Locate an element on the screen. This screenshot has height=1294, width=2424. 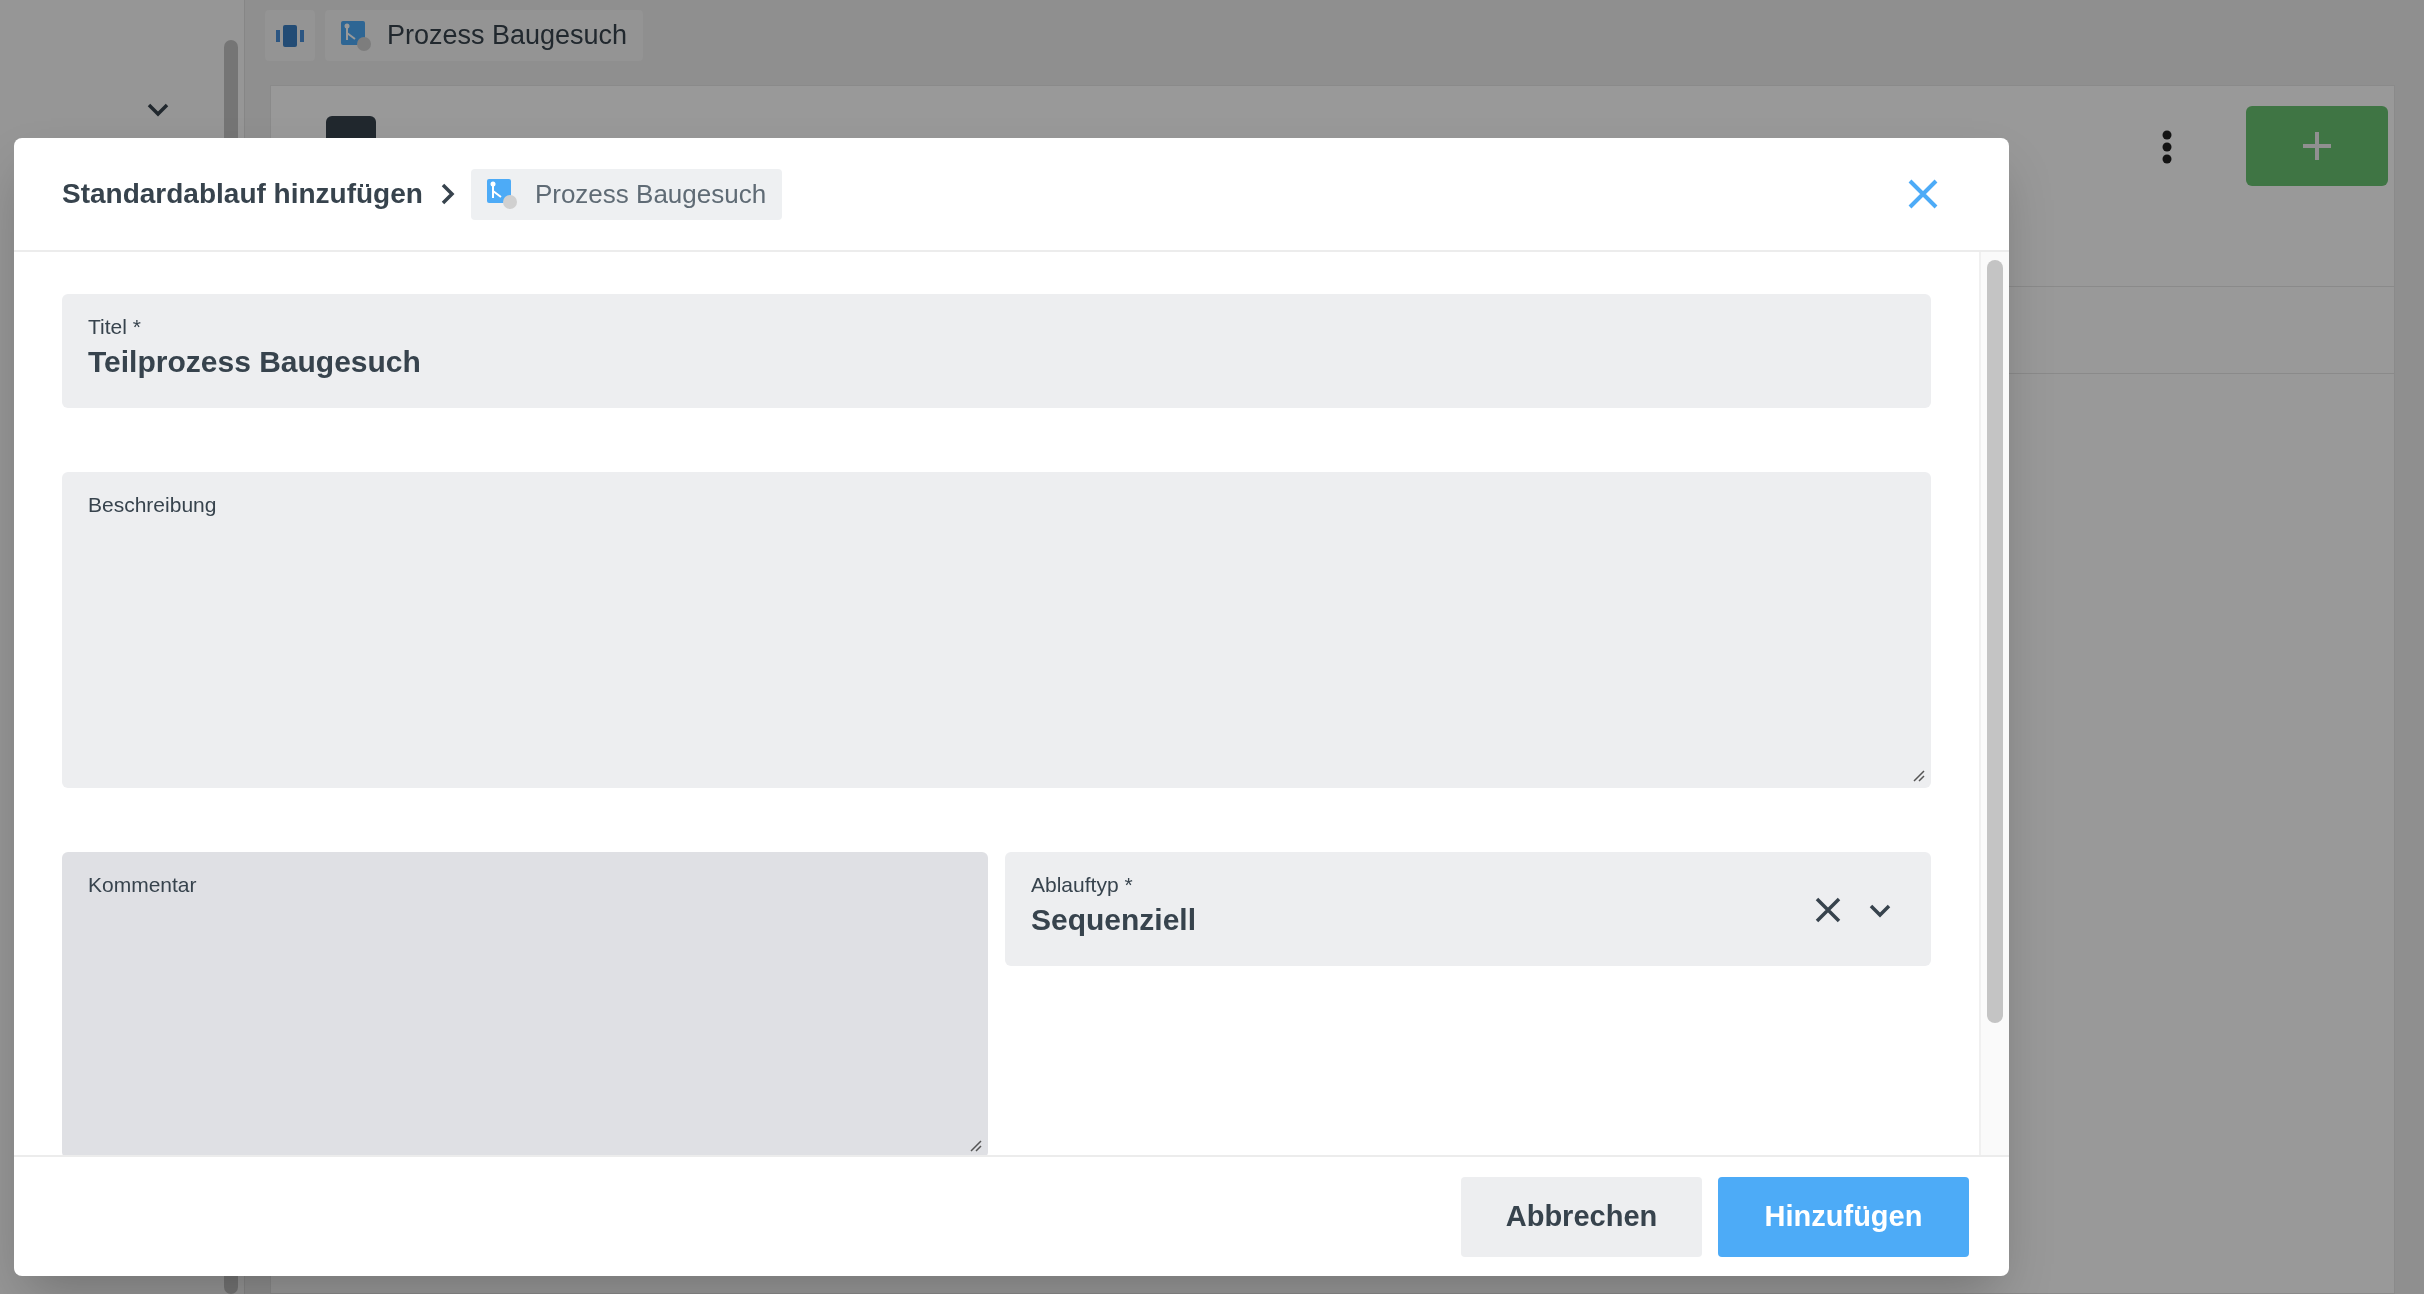
field-label: Kommentar is located at coordinates (143, 885).